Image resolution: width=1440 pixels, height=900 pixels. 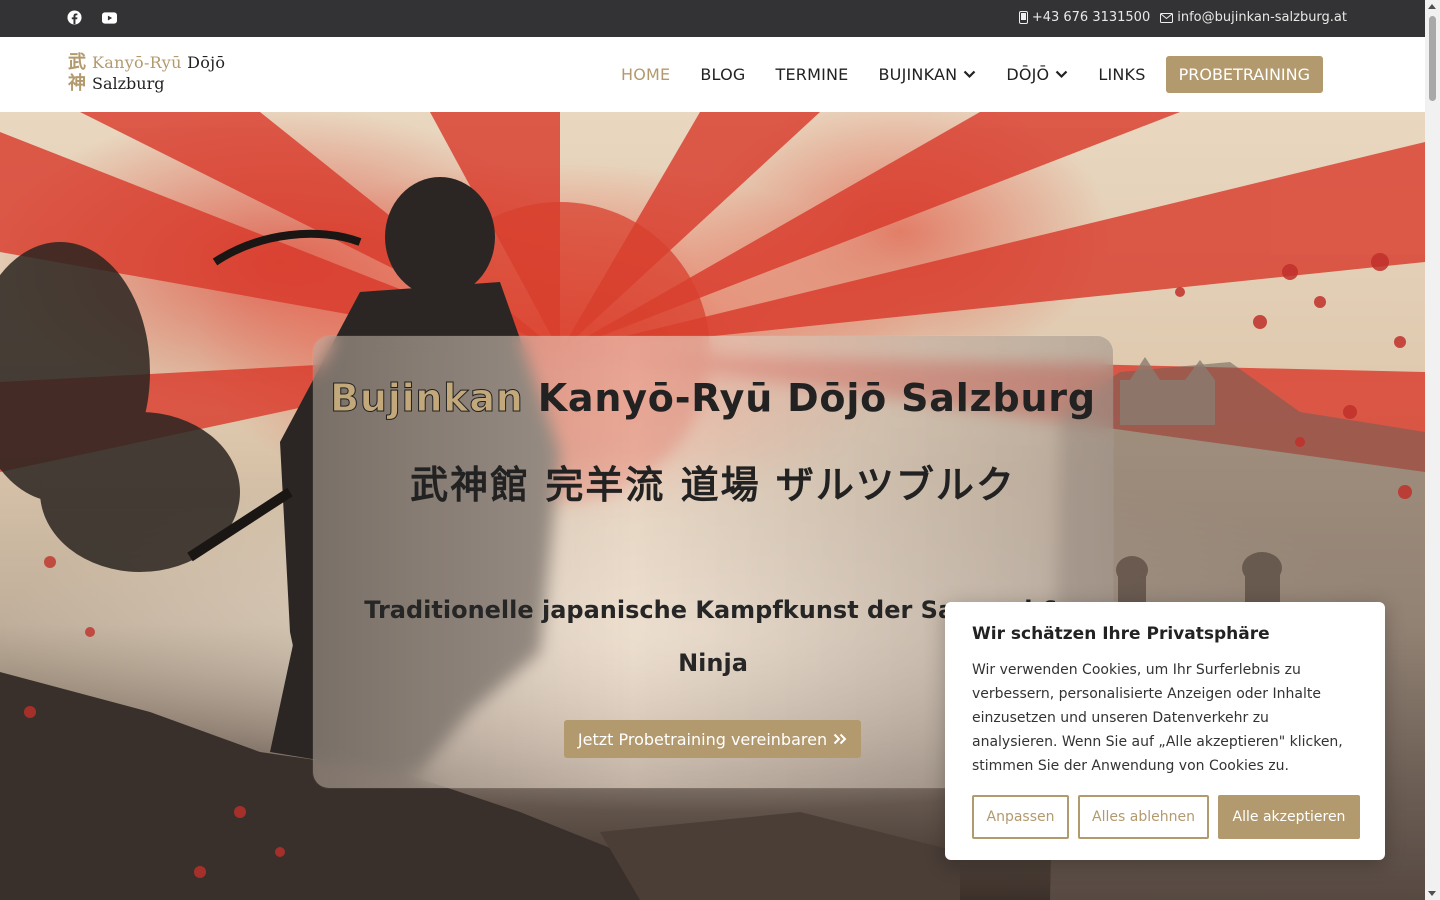 I want to click on hero-japanese-title: 武神館 完羊流 道場 ザルツブルク, so click(x=713, y=485).